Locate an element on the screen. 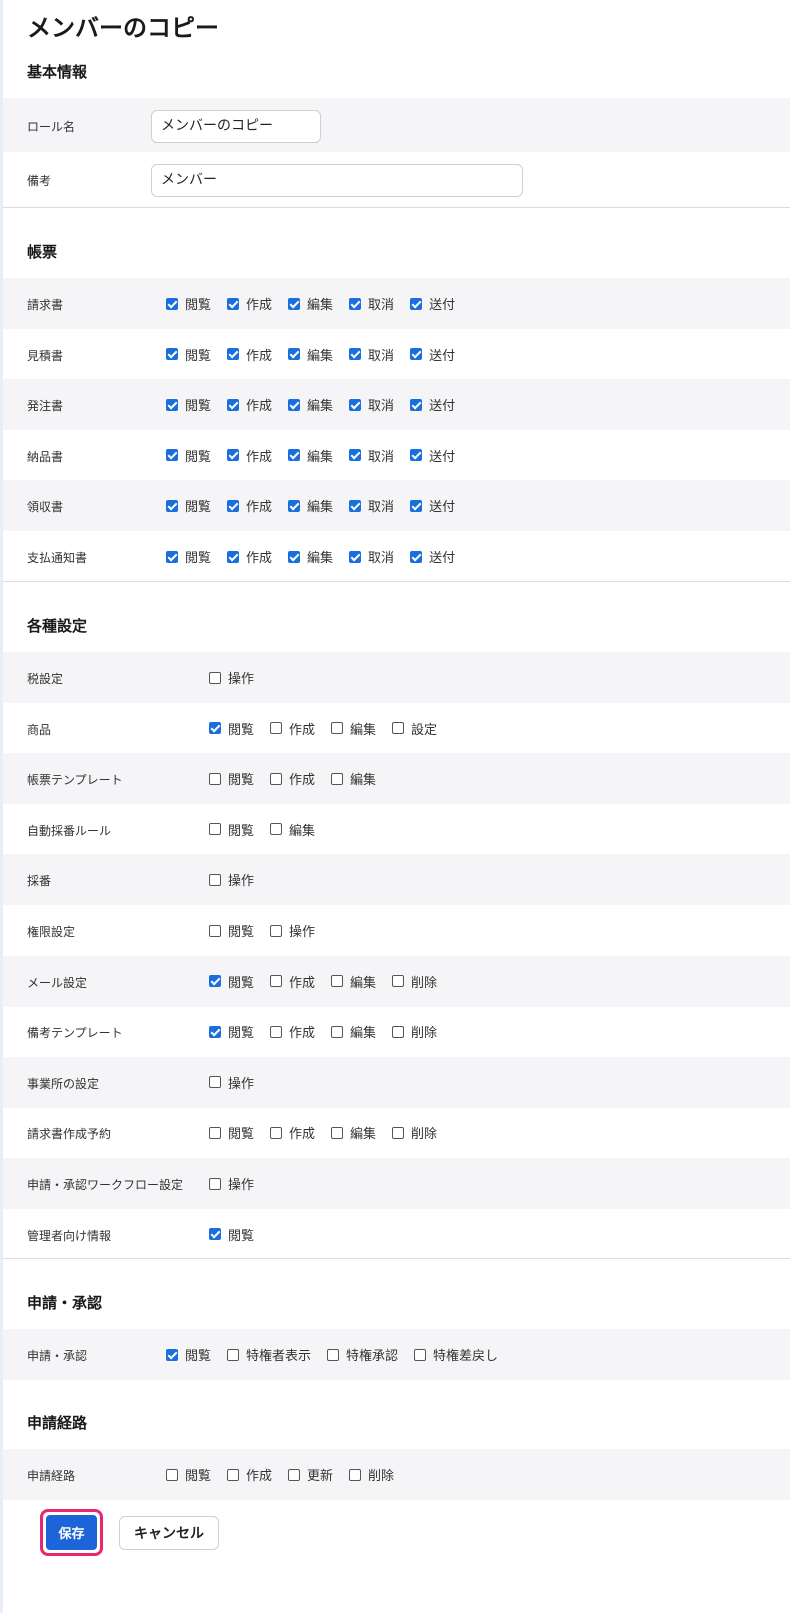 The width and height of the screenshot is (810, 1613). permission-option: 設定 is located at coordinates (414, 728).